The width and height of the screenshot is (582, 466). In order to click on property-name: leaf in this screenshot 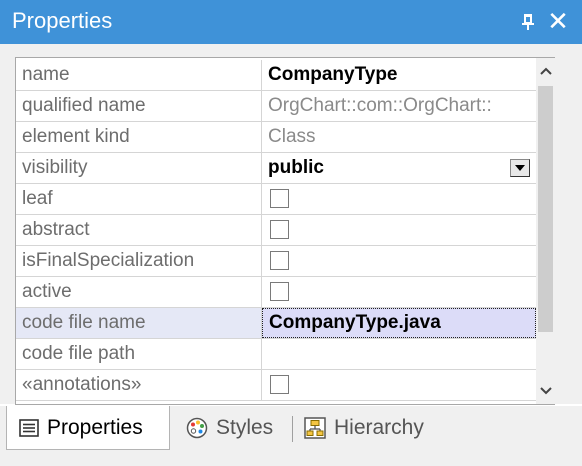, I will do `click(139, 199)`.